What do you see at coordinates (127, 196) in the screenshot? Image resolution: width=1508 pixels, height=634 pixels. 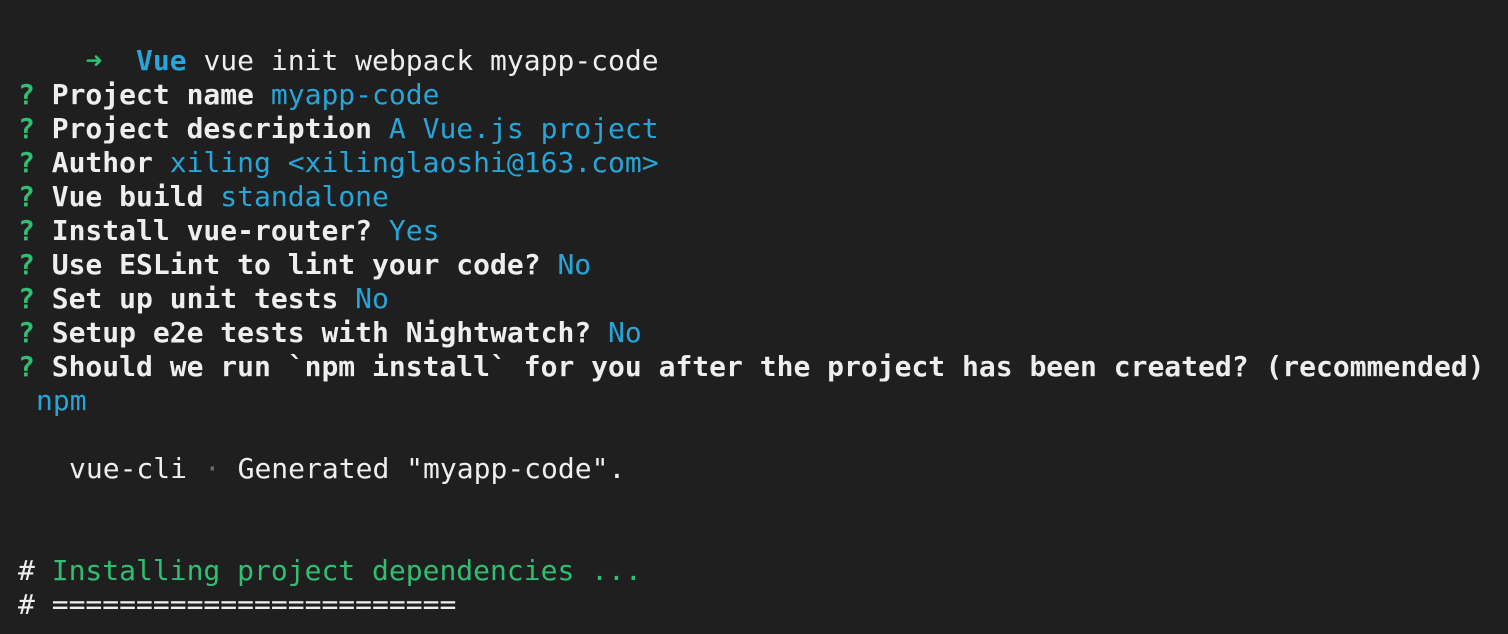 I see `question-text: Vue build` at bounding box center [127, 196].